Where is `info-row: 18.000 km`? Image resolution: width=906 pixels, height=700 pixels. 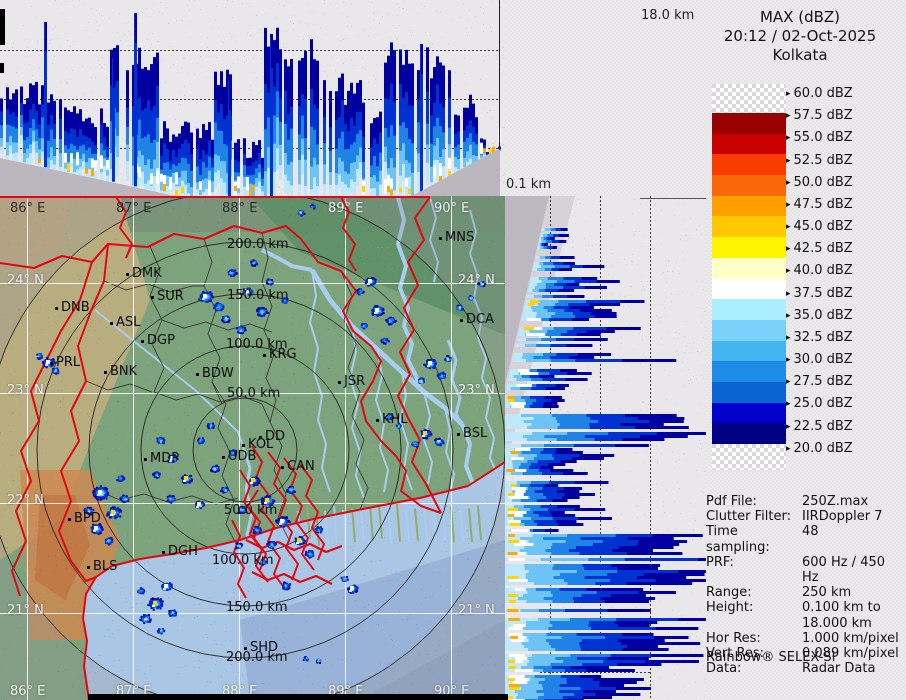
info-row: 18.000 km is located at coordinates (837, 623).